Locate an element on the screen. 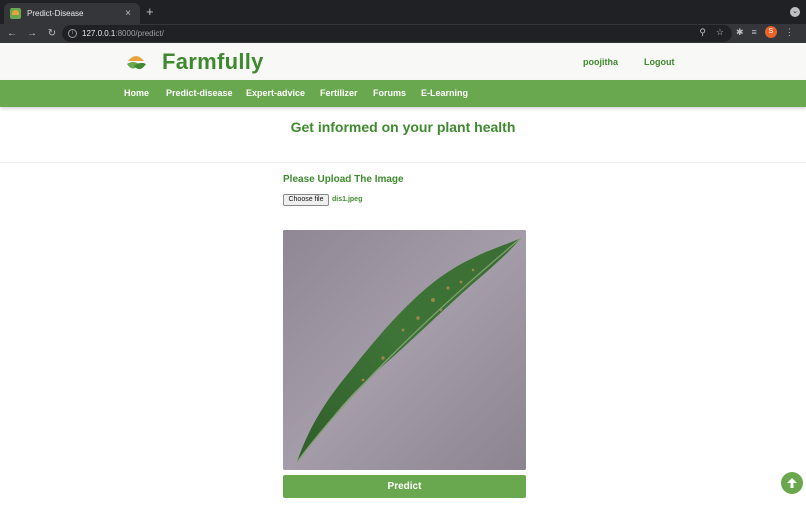 The width and height of the screenshot is (806, 509). forward-icon: → is located at coordinates (32, 33).